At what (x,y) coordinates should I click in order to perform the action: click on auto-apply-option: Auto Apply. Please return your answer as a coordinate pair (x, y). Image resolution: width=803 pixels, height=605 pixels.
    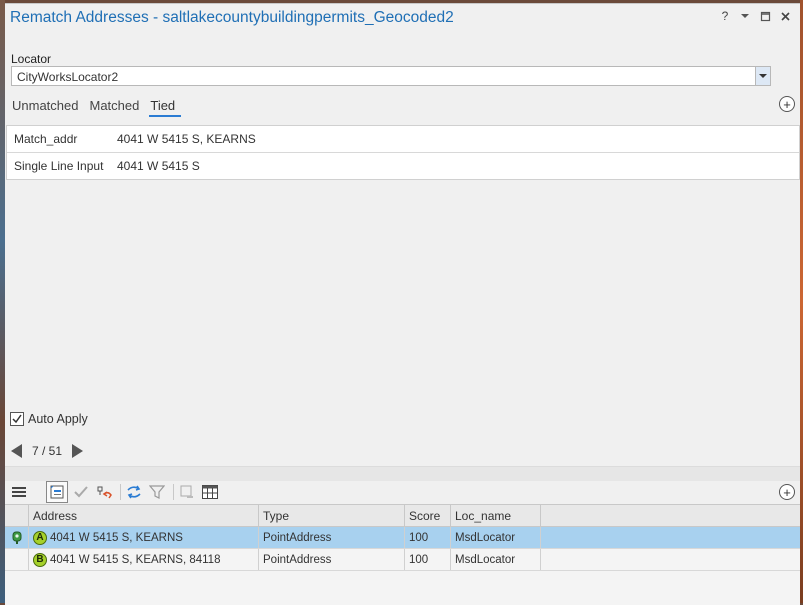
    Looking at the image, I should click on (49, 419).